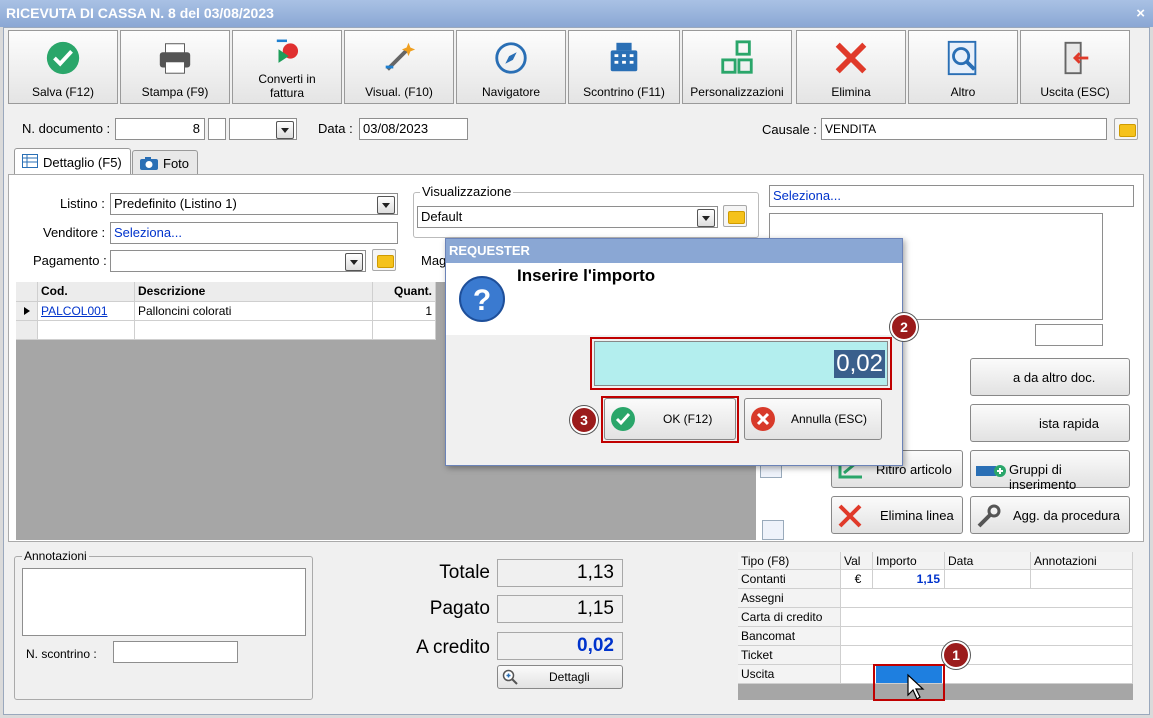 The image size is (1153, 718). Describe the element at coordinates (789, 561) in the screenshot. I see `payments-header-tipo: Tipo (F8)` at that location.